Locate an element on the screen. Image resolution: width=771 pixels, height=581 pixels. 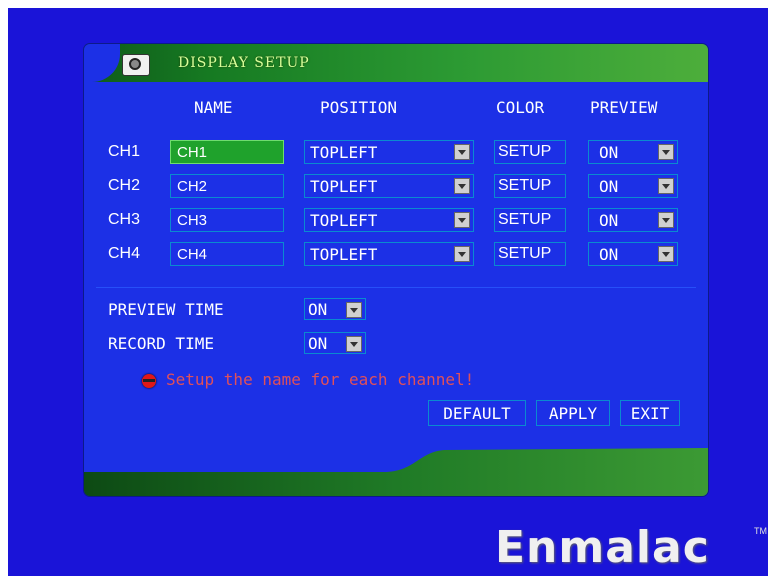
bottom-bar is located at coordinates (396, 472).